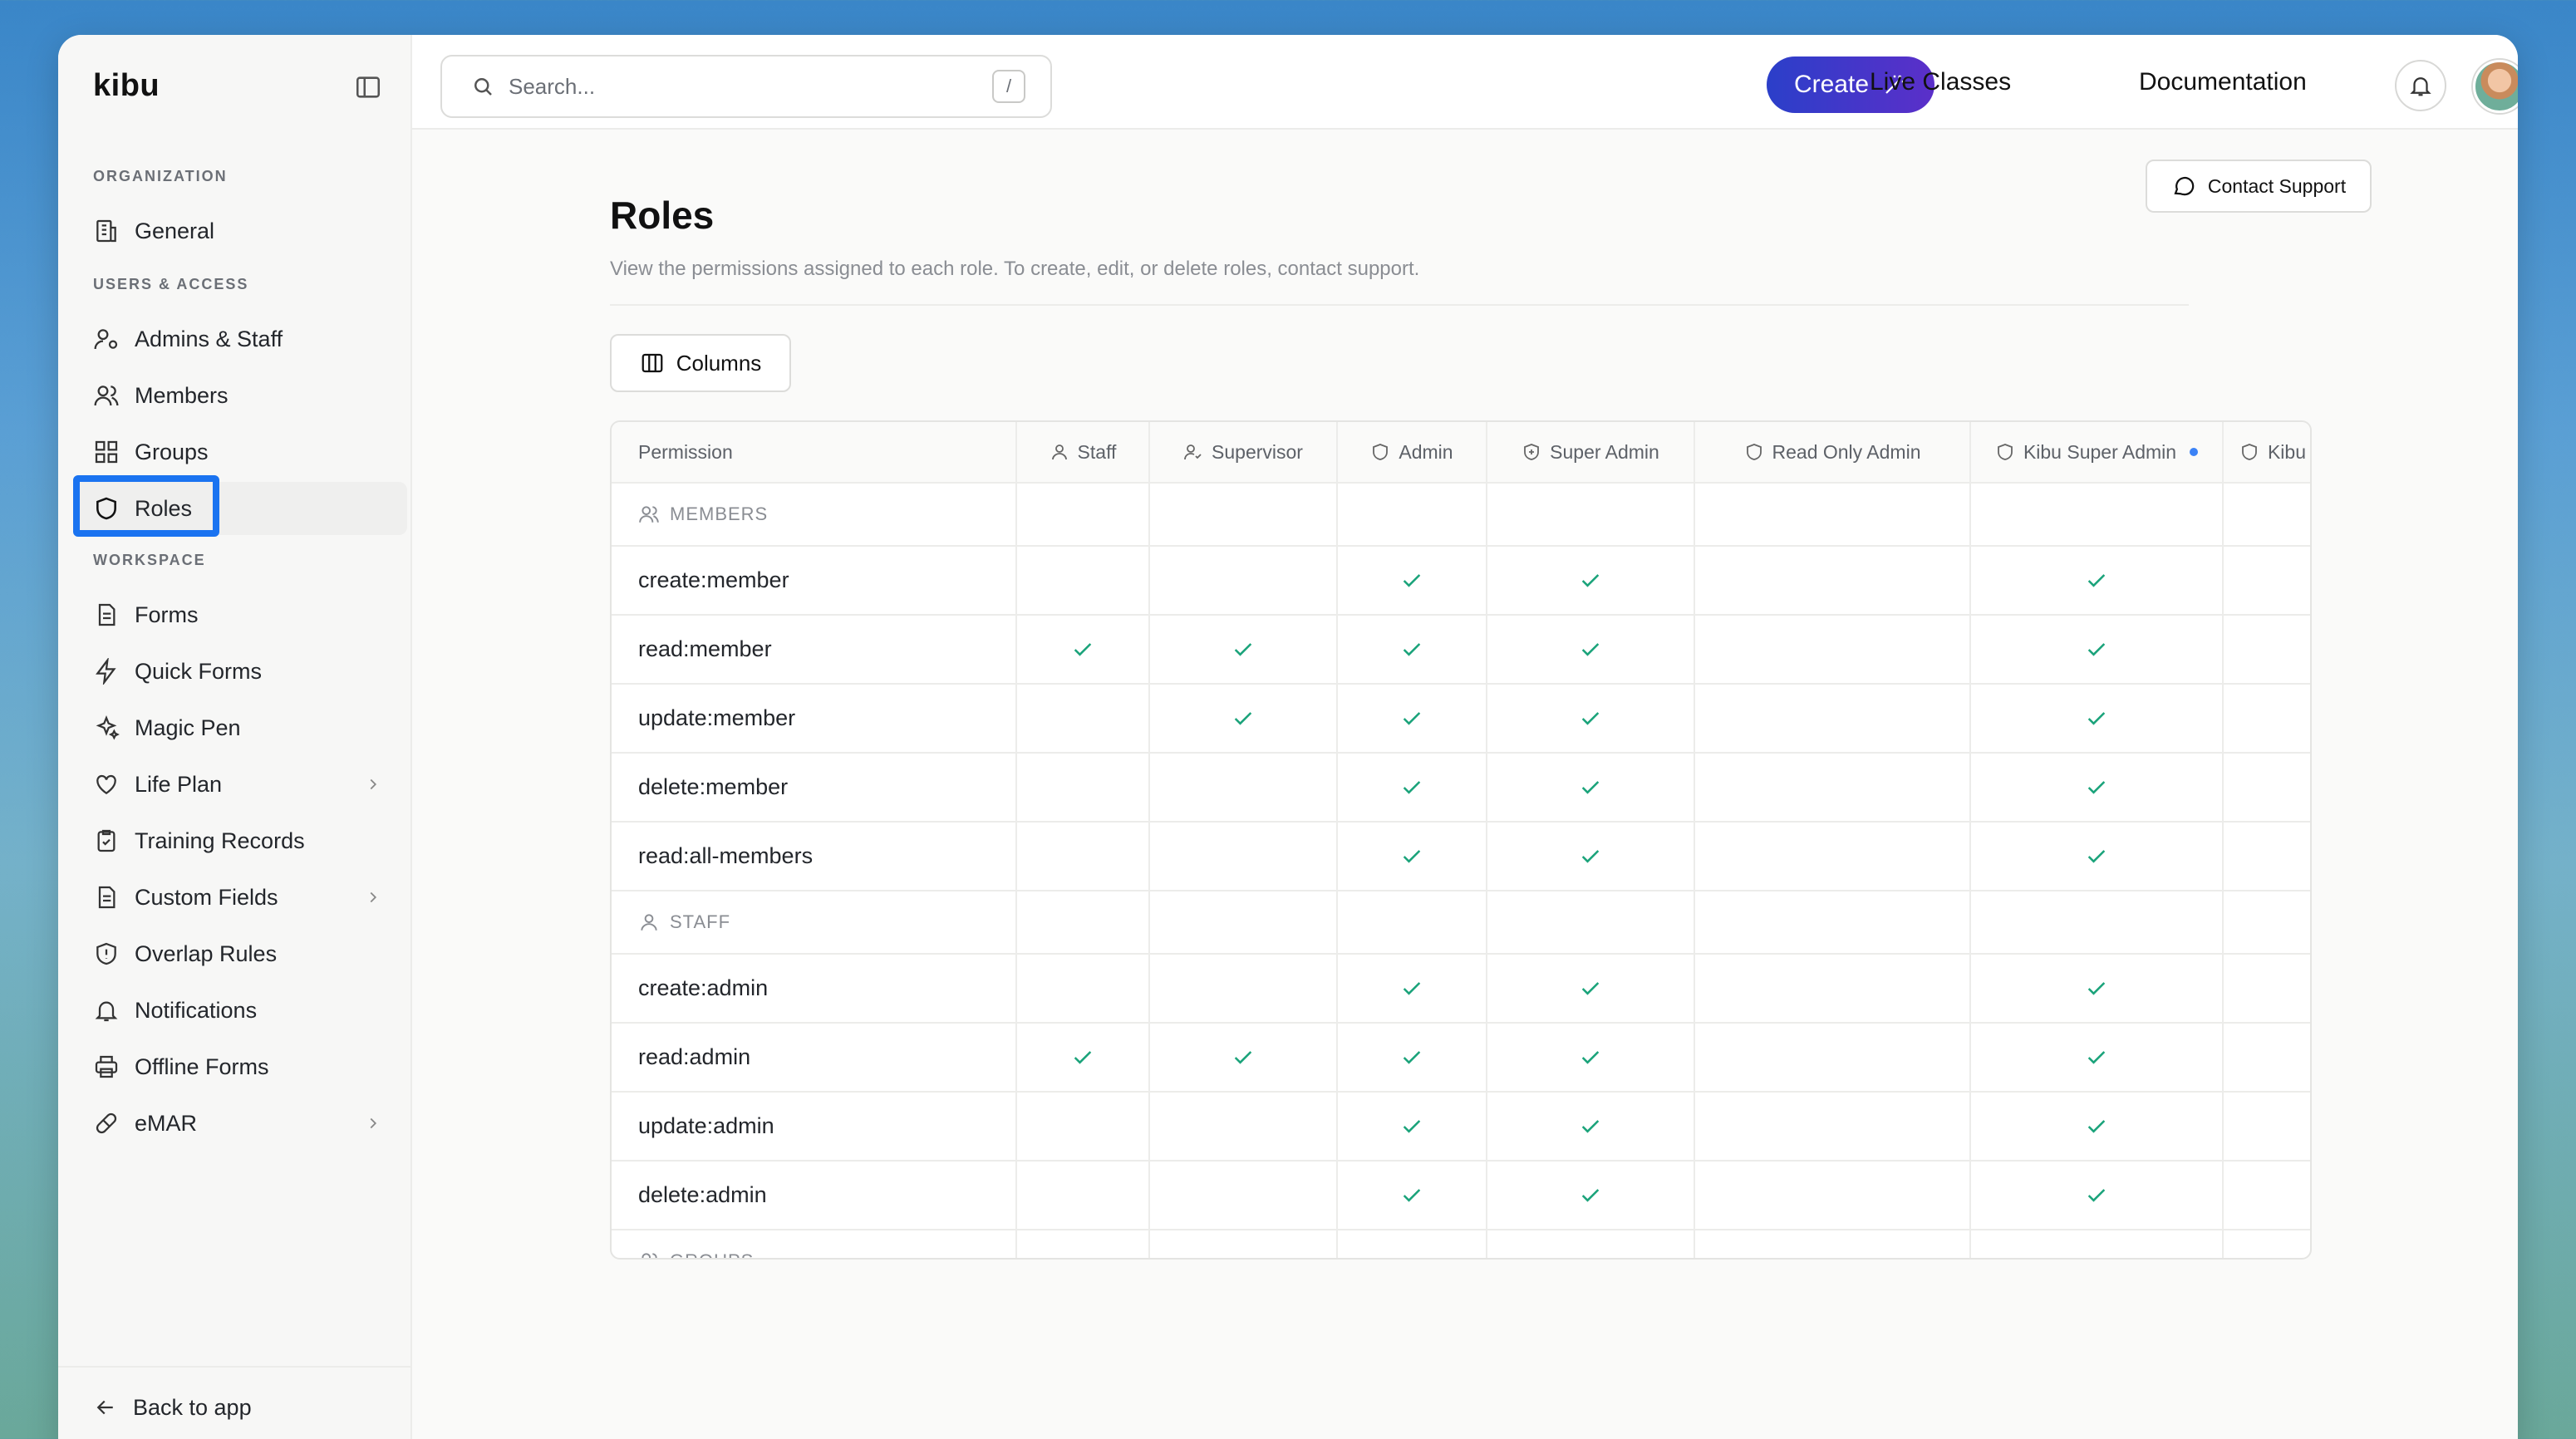  What do you see at coordinates (241, 231) in the screenshot?
I see `sidebar-item-general: General` at bounding box center [241, 231].